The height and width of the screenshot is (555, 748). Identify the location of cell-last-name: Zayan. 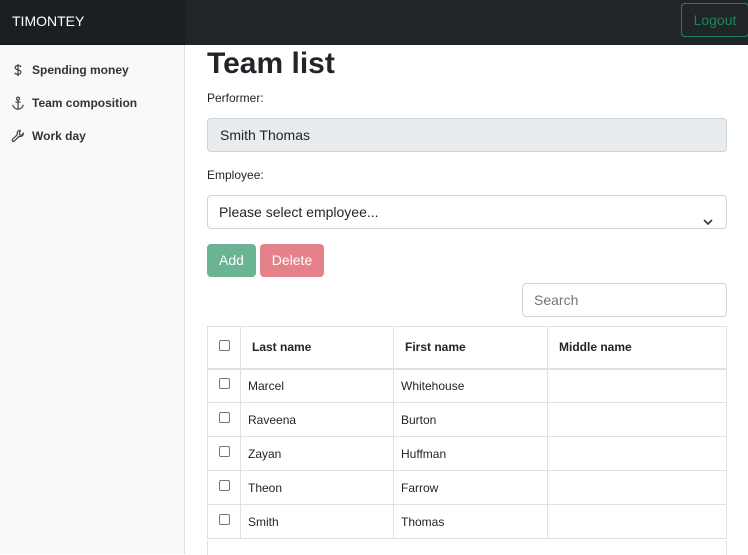
(317, 453).